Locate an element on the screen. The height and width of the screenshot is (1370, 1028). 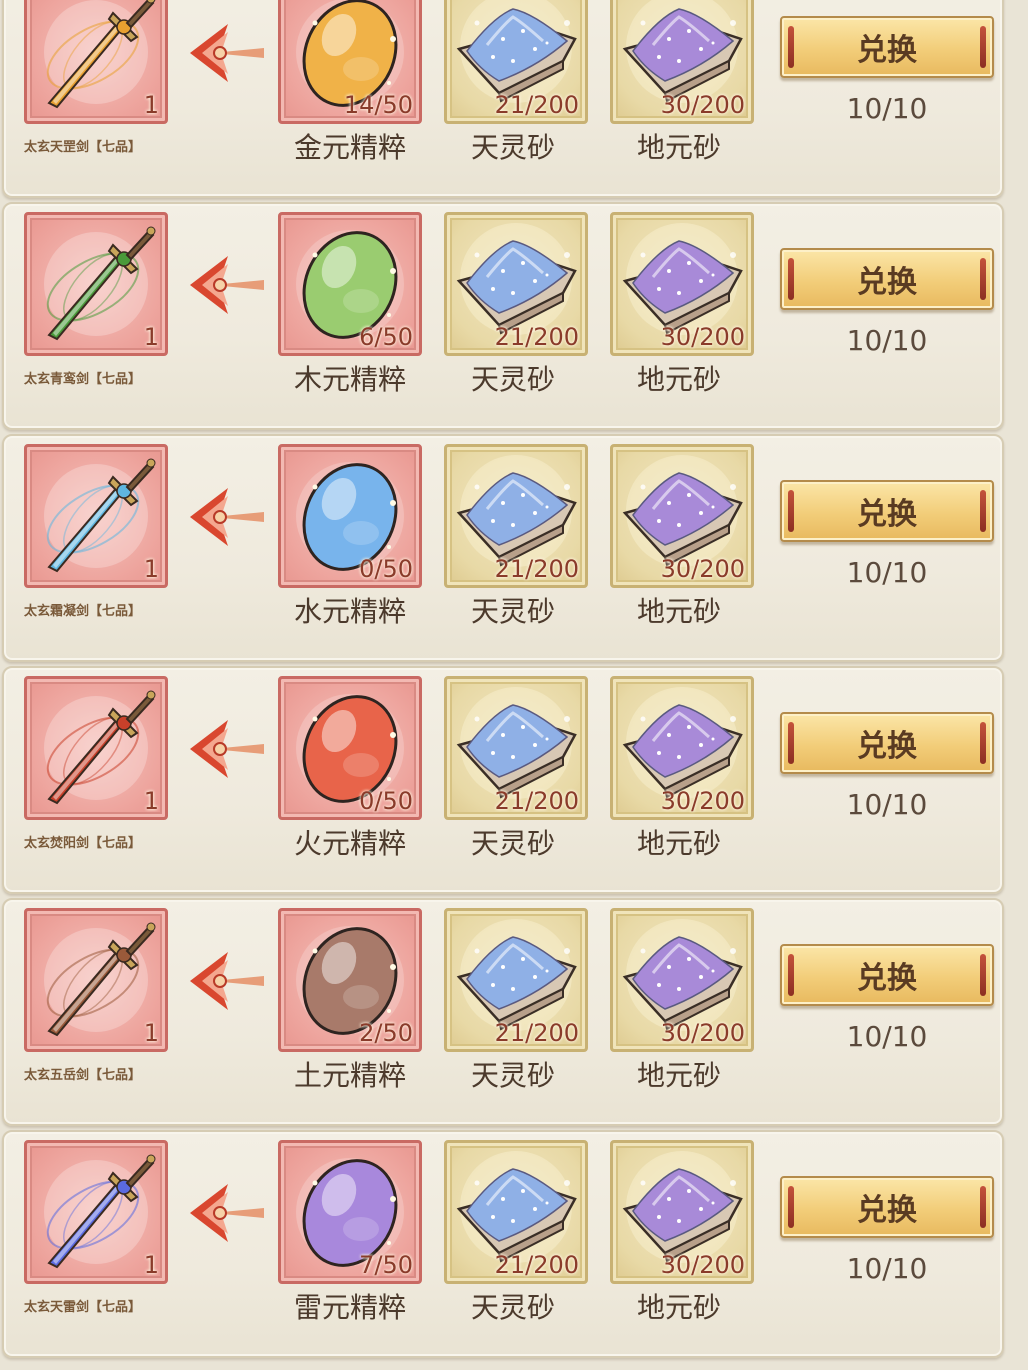
sword-name: 太玄青鸾剑【七品】 is located at coordinates (83, 379).